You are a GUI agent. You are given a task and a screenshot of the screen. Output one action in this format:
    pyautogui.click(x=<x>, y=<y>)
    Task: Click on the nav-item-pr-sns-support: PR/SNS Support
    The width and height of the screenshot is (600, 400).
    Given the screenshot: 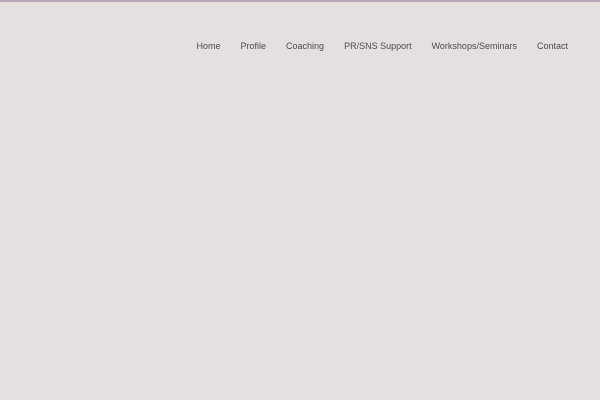 What is the action you would take?
    pyautogui.click(x=378, y=46)
    